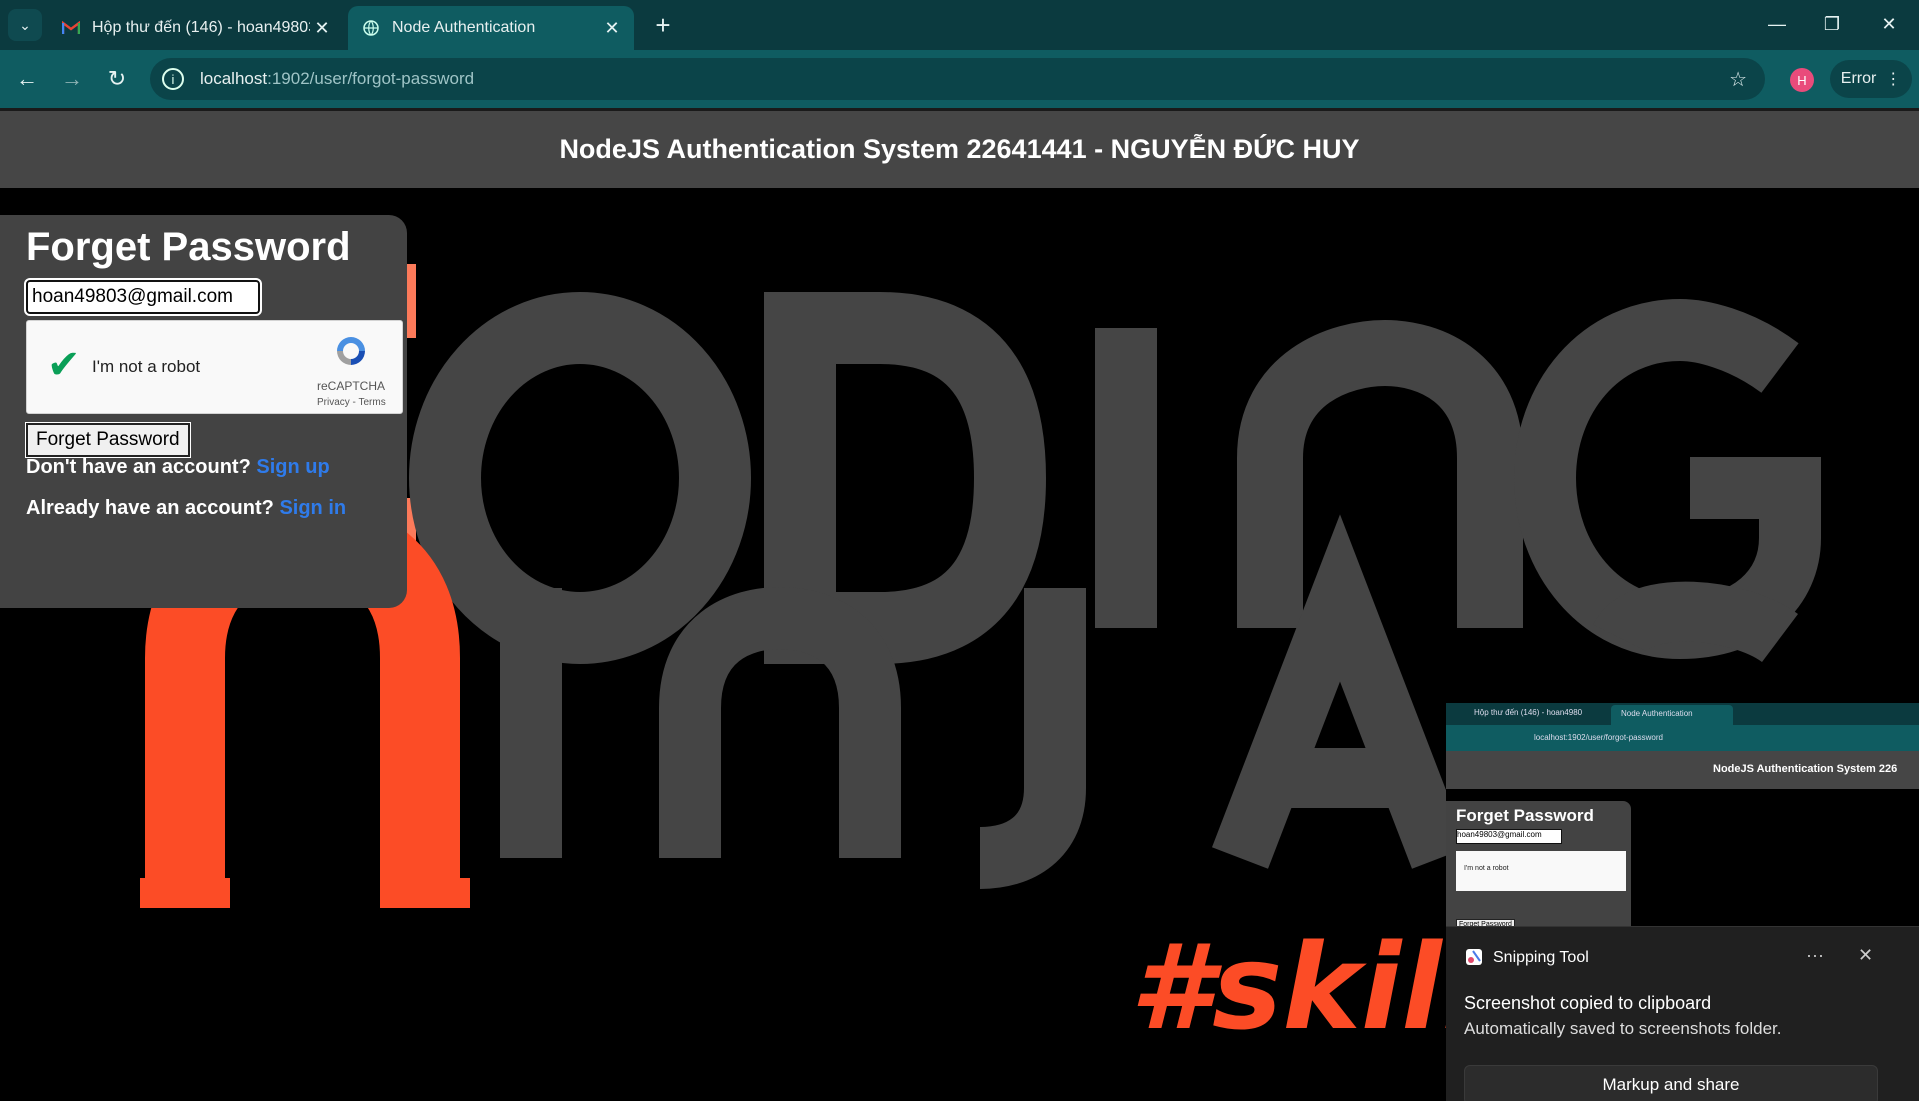 The width and height of the screenshot is (1919, 1101). Describe the element at coordinates (663, 25) in the screenshot. I see `new-tab-button: +` at that location.